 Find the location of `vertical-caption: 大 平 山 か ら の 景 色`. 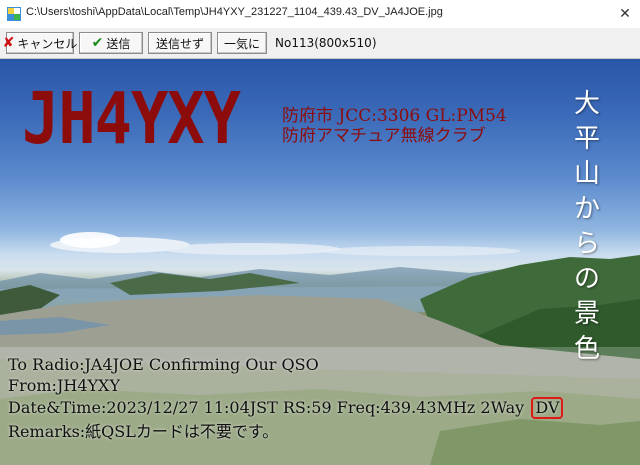

vertical-caption: 大 平 山 か ら の 景 色 is located at coordinates (587, 227).